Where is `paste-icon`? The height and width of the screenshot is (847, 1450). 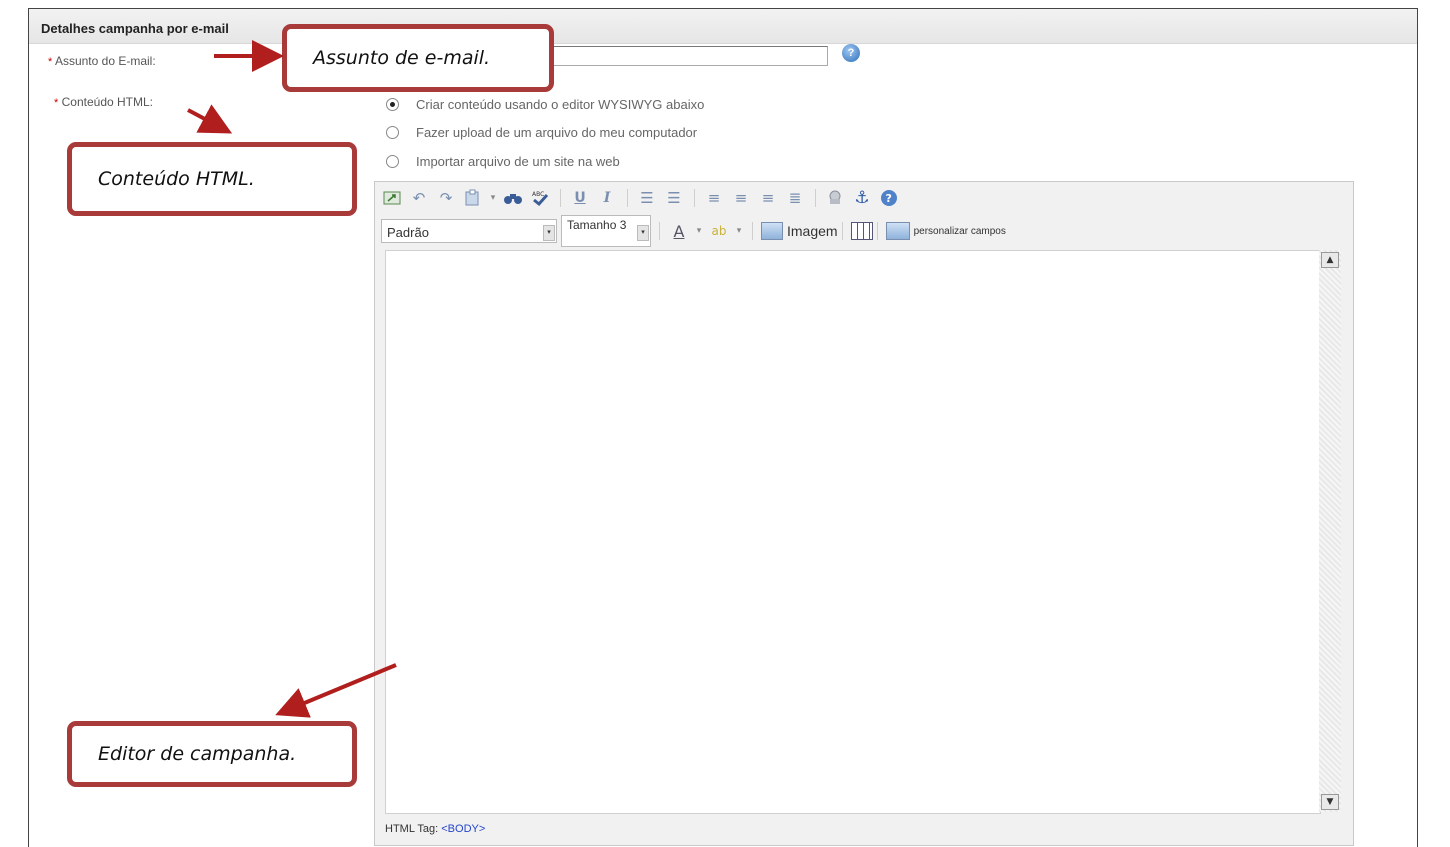
paste-icon is located at coordinates (473, 198).